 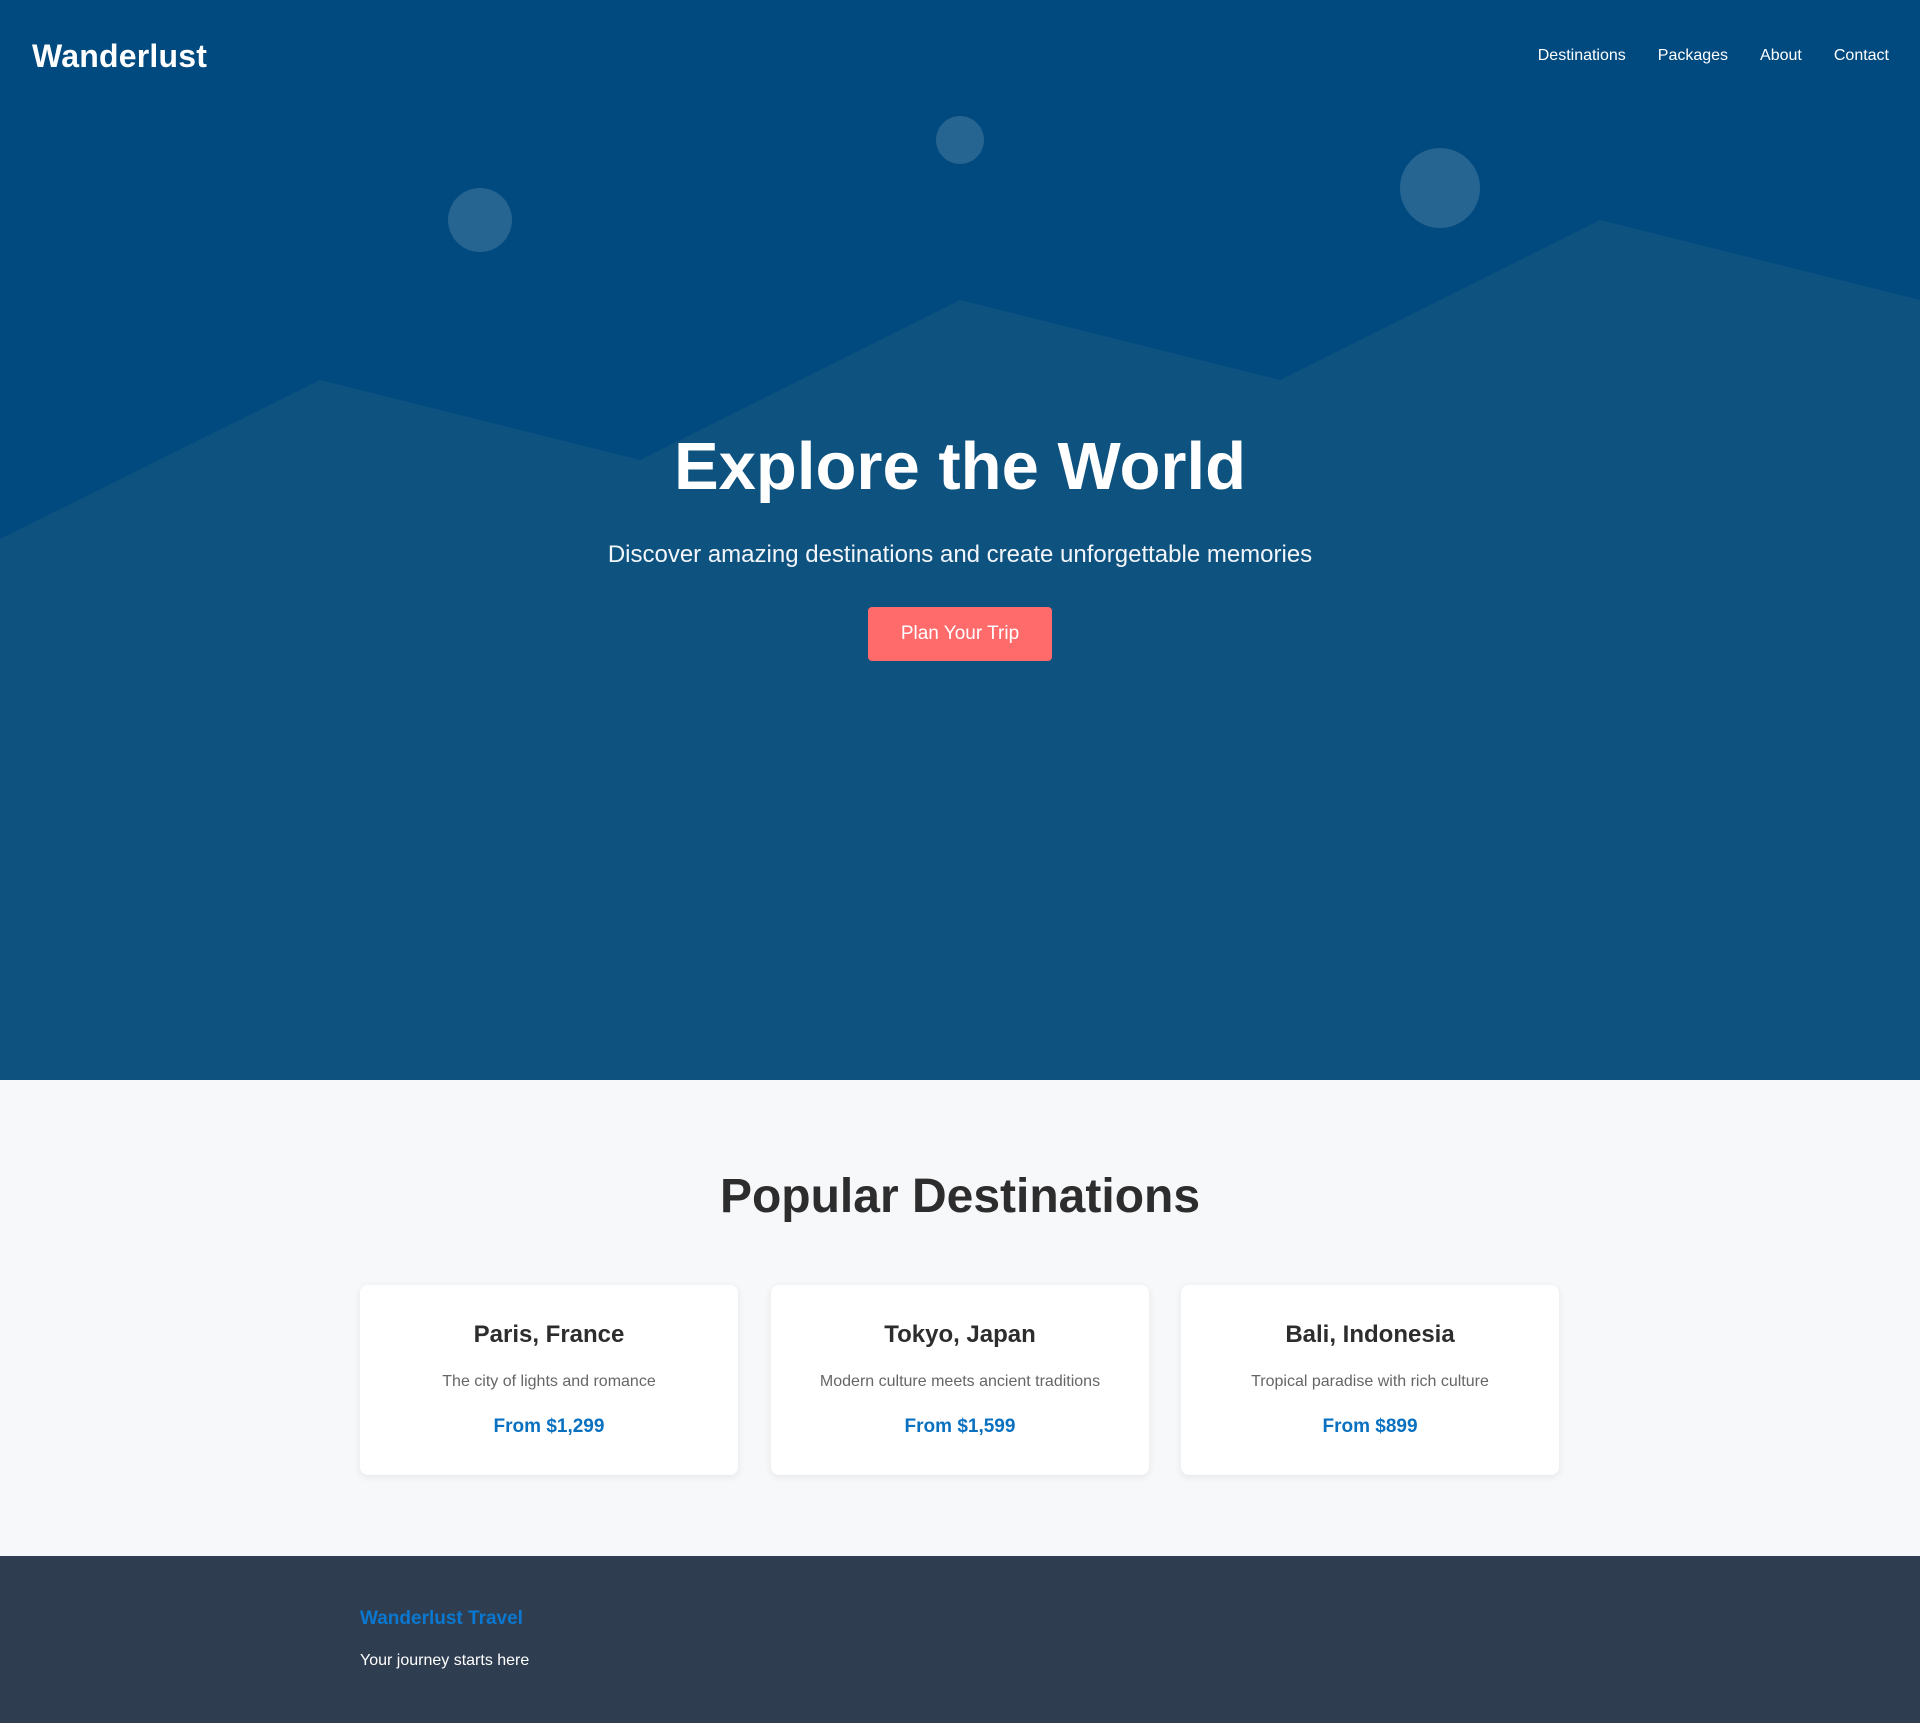 I want to click on destination-description: Modern culture meets ancient traditions, so click(x=960, y=1381).